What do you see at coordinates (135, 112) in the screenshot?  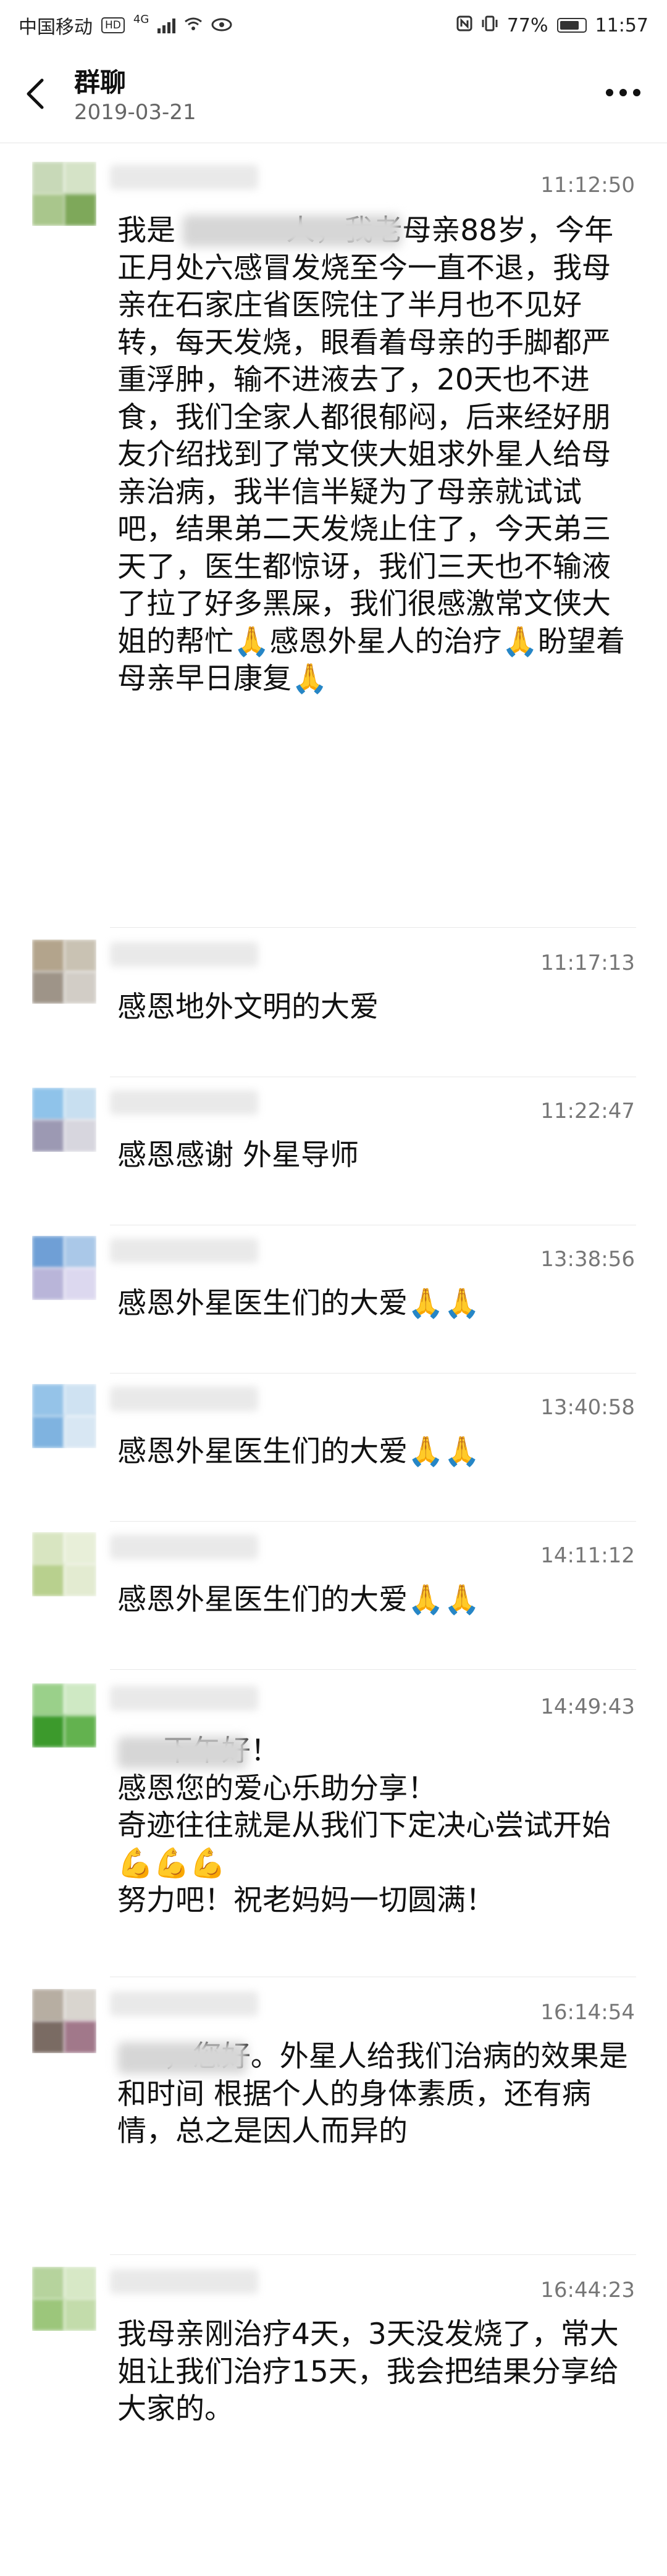 I see `chat-date: 2019-03-21` at bounding box center [135, 112].